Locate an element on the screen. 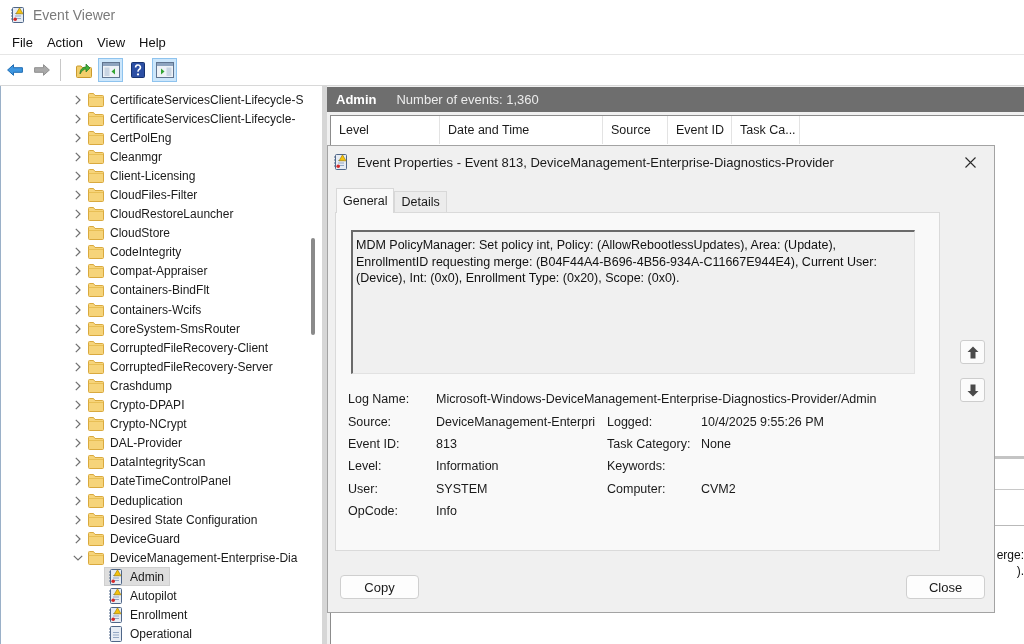  menu-item: Action is located at coordinates (65, 42).